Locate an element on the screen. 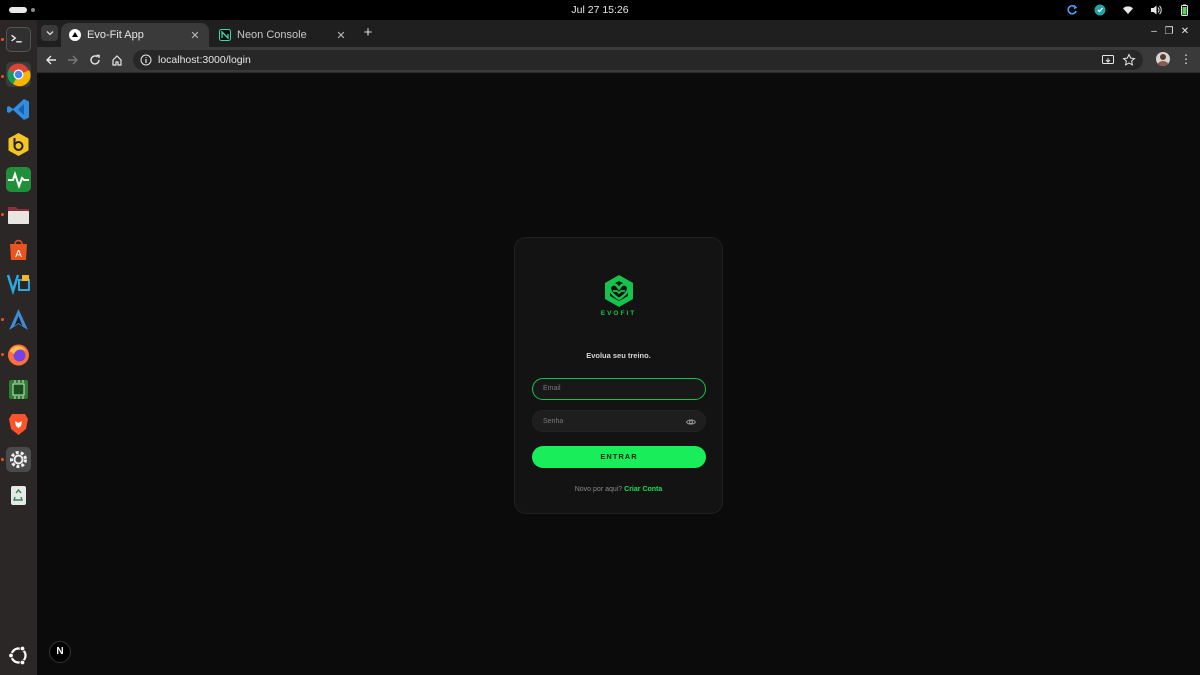 The image size is (1200, 675). signup-prompt-text: Novo por aqui? is located at coordinates (598, 489).